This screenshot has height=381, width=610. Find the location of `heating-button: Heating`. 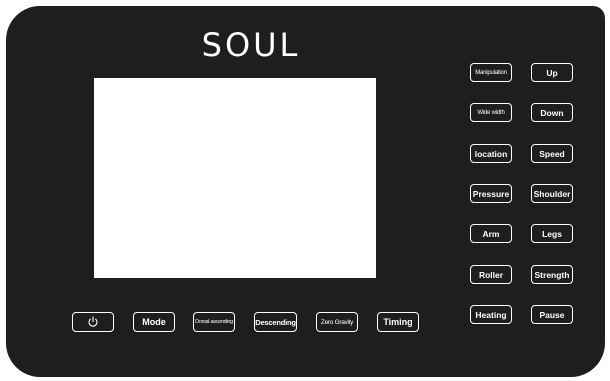

heating-button: Heating is located at coordinates (491, 314).